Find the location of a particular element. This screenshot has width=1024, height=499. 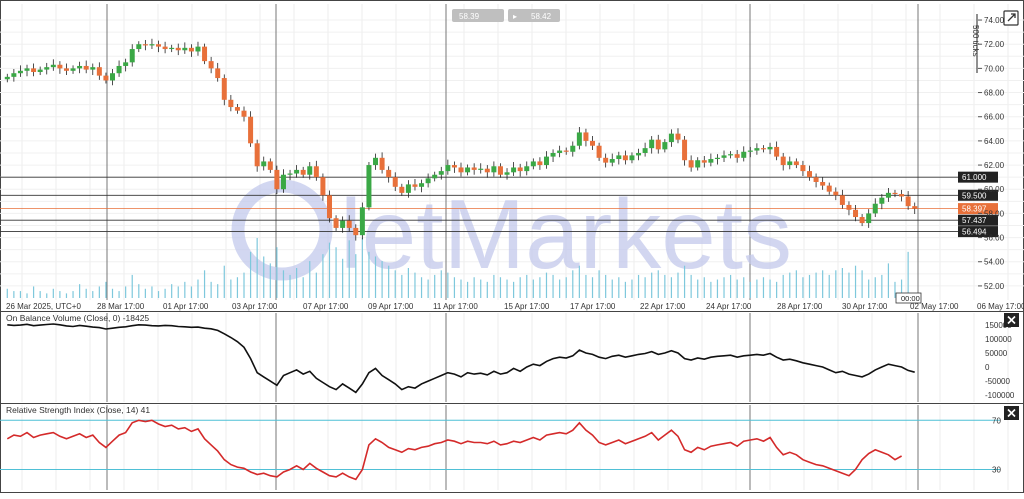

time-tick-label: 22 Apr 17:00 is located at coordinates (663, 306).